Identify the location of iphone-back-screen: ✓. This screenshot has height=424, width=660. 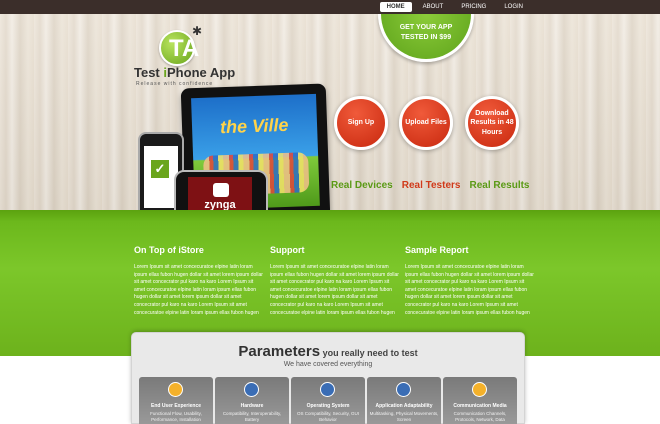
(161, 177).